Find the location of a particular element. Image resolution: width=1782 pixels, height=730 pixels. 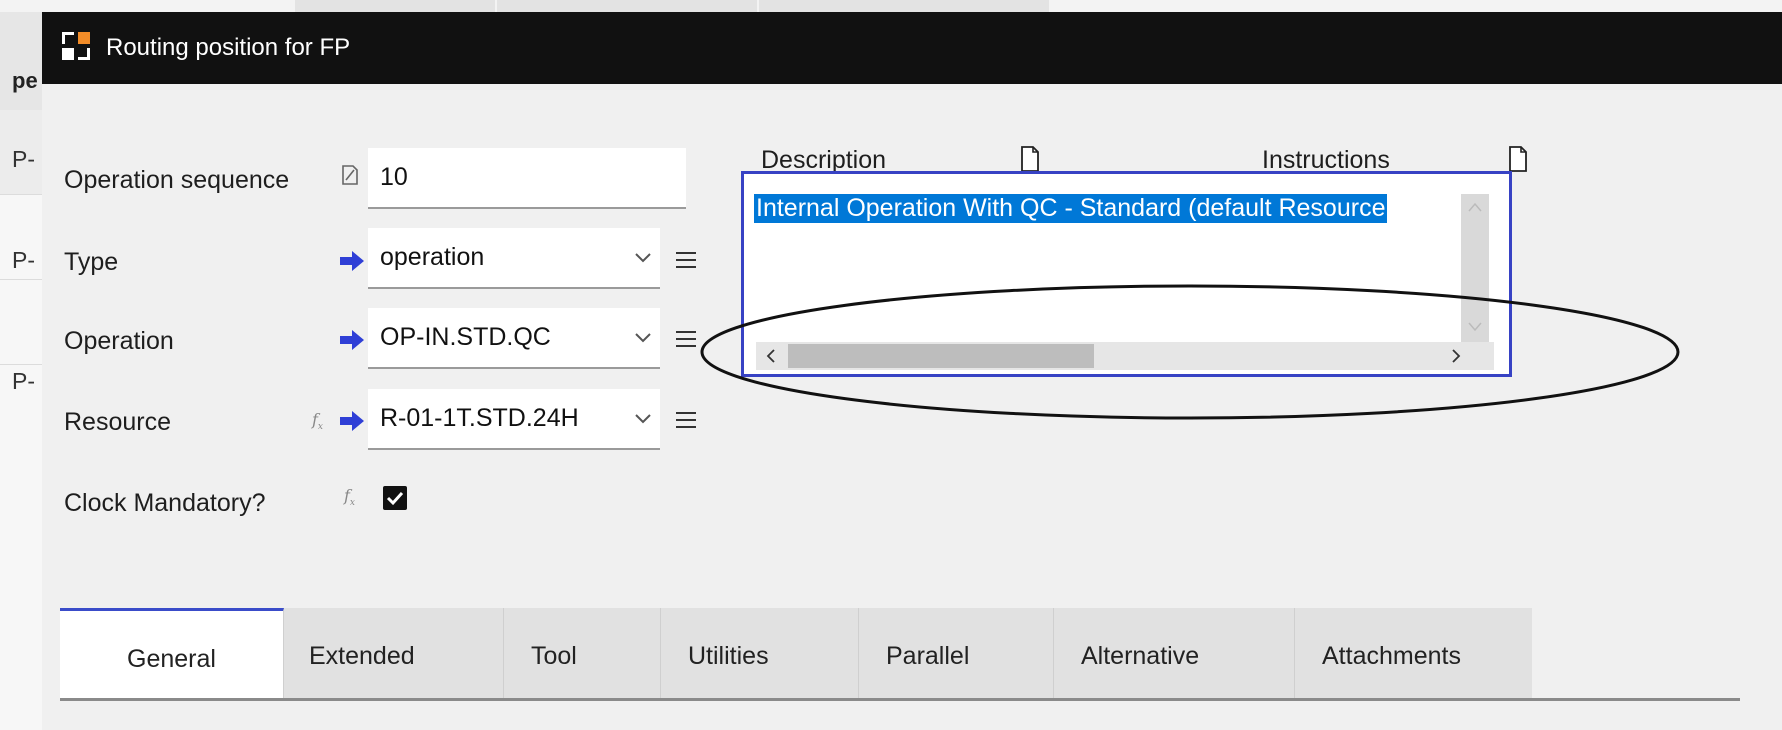

tab-label: Extended is located at coordinates (362, 656).